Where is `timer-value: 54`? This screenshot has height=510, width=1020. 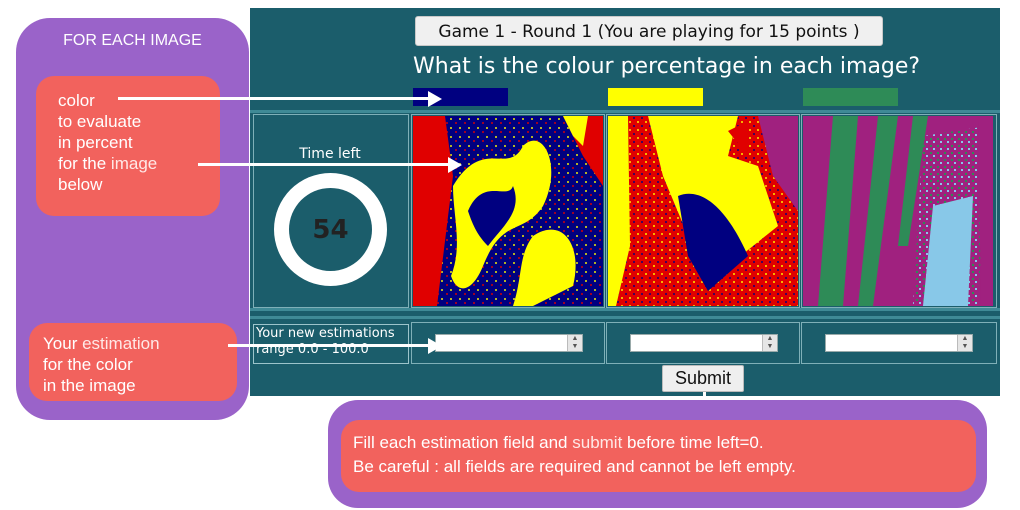
timer-value: 54 is located at coordinates (330, 229).